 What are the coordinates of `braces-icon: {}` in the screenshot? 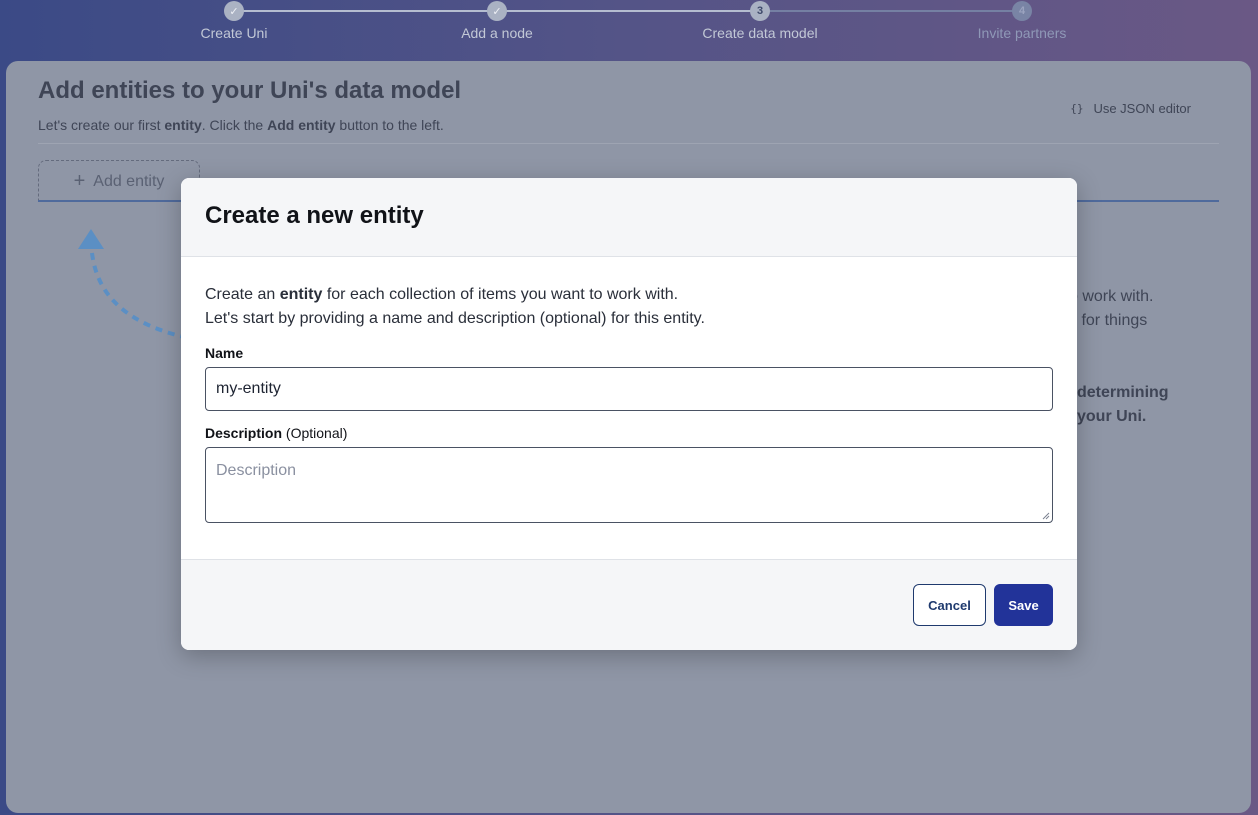 It's located at (1077, 108).